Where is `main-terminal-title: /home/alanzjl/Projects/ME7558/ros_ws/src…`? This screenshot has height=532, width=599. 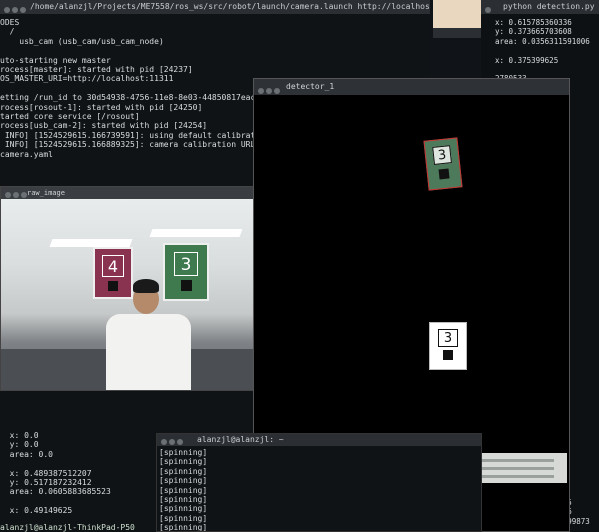 main-terminal-title: /home/alanzjl/Projects/ME7558/ros_ws/src… is located at coordinates (230, 6).